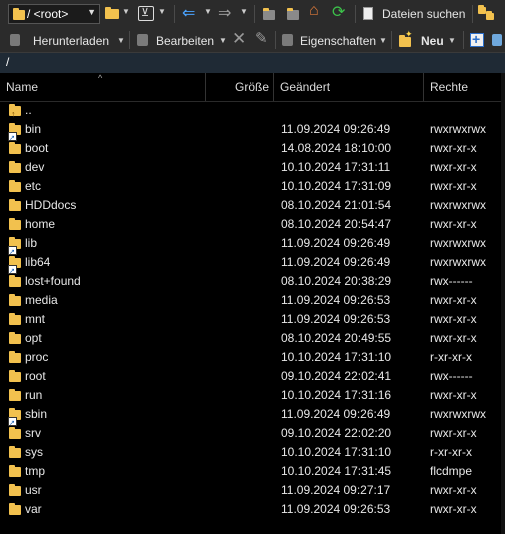  What do you see at coordinates (449, 87) in the screenshot?
I see `column-rights-label: Rechte` at bounding box center [449, 87].